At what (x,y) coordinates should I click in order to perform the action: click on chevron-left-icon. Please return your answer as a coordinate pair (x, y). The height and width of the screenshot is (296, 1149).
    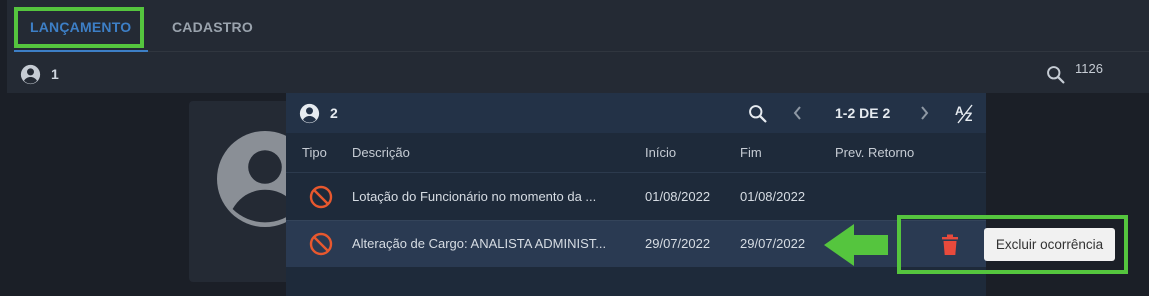
    Looking at the image, I should click on (798, 115).